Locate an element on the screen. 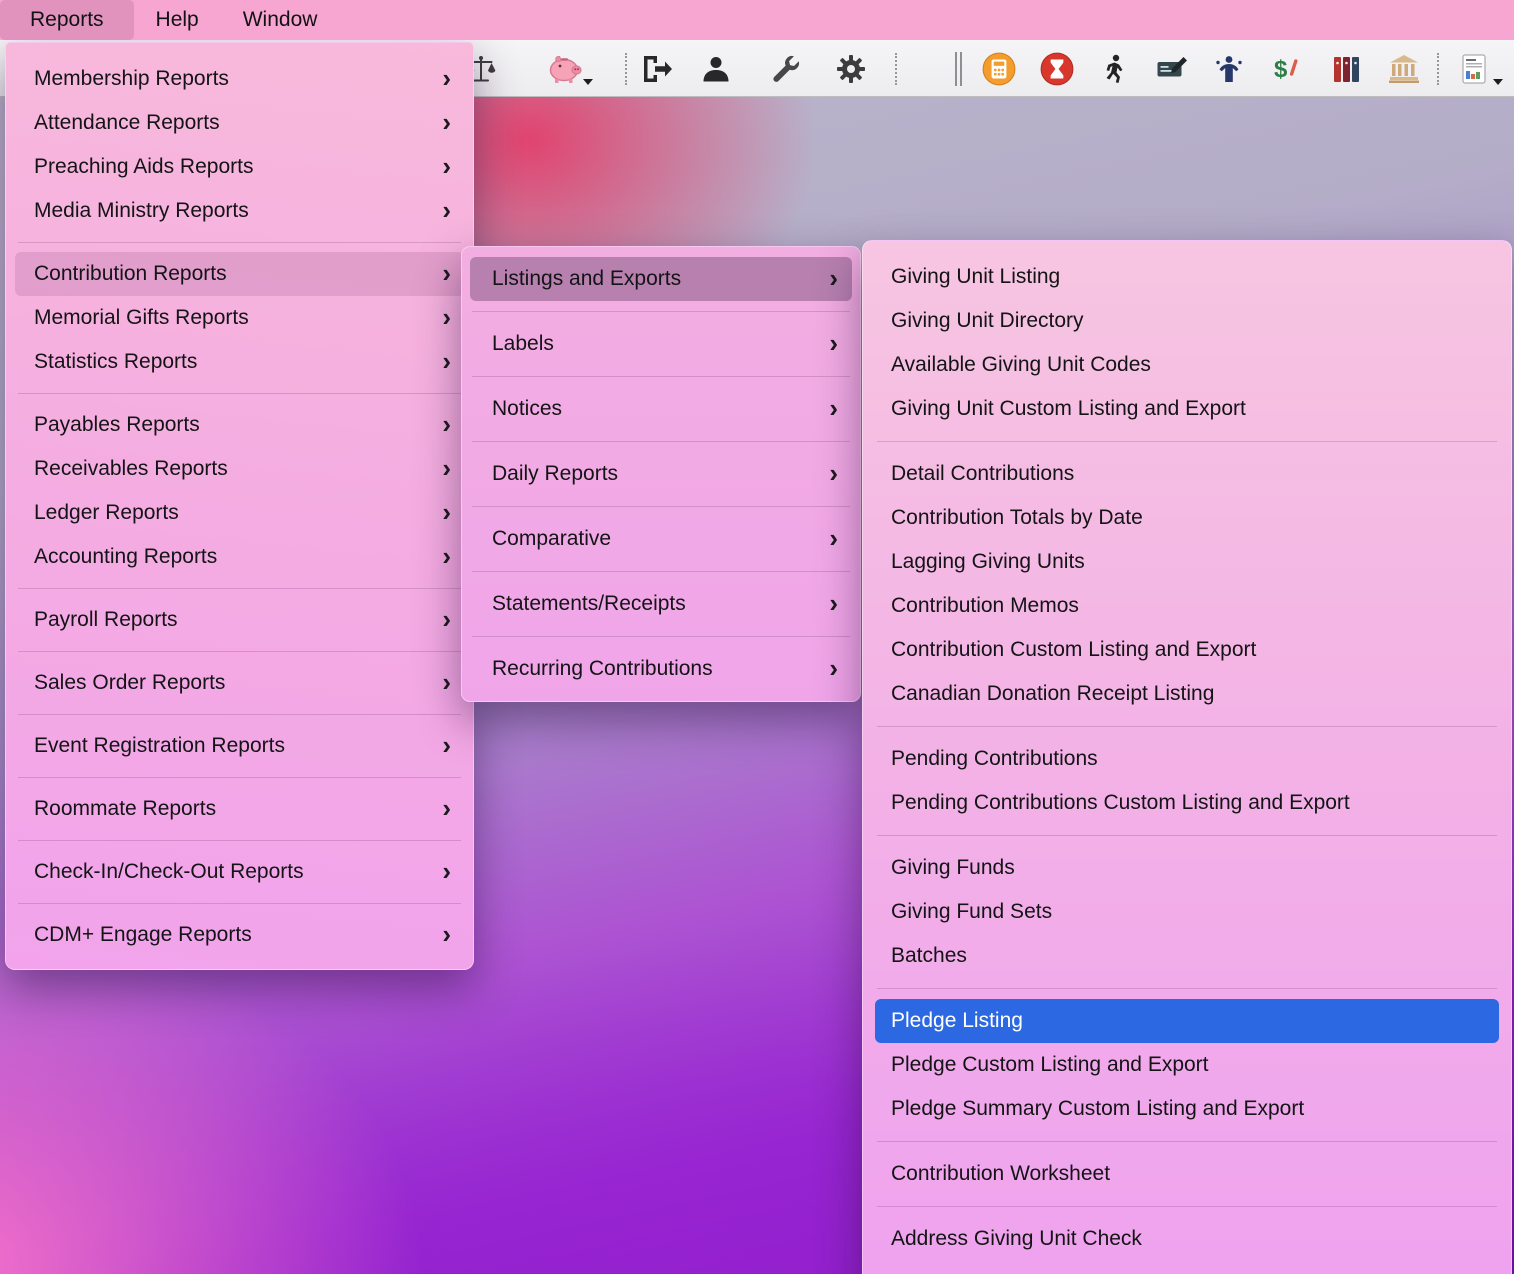  menu-item-giving-unit-directory: Giving Unit Directory is located at coordinates (1187, 321).